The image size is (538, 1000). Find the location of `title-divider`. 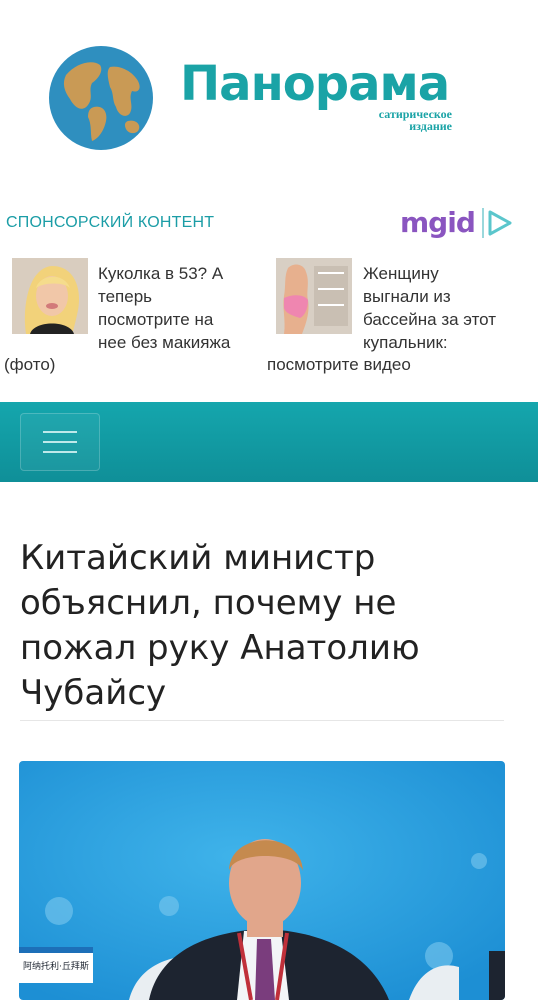

title-divider is located at coordinates (262, 720).